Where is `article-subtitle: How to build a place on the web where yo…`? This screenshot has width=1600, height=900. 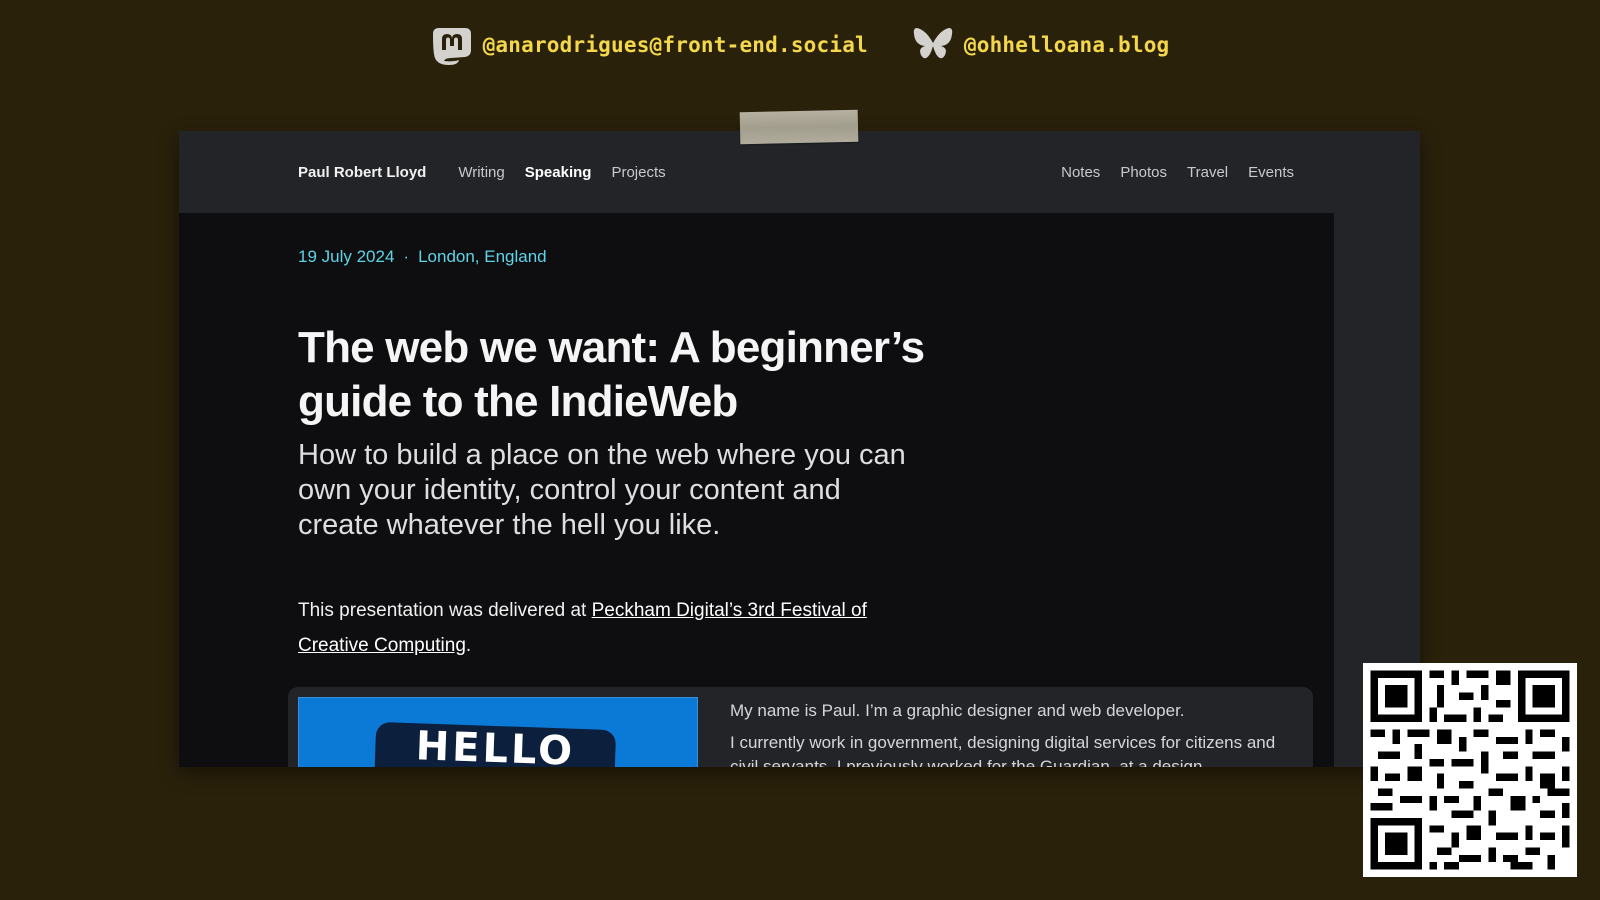 article-subtitle: How to build a place on the web where yo… is located at coordinates (602, 490).